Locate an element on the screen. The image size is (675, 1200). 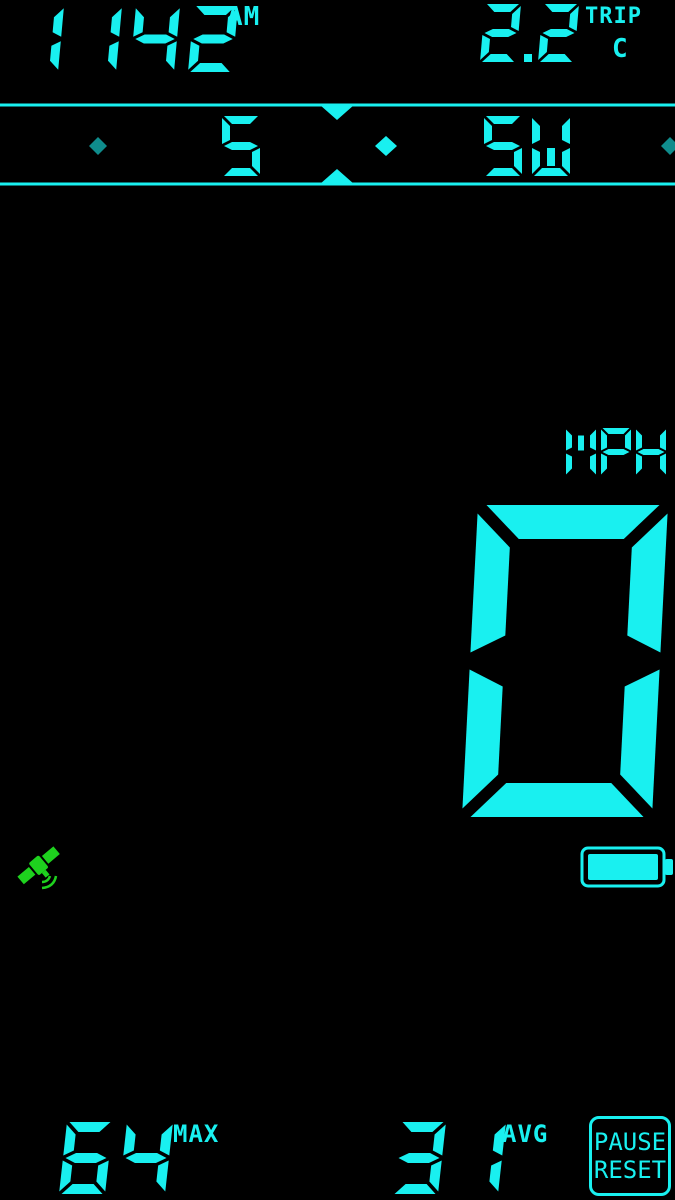
max-speed-display-glyph-1-segment-g is located at coordinates (146, 1158).